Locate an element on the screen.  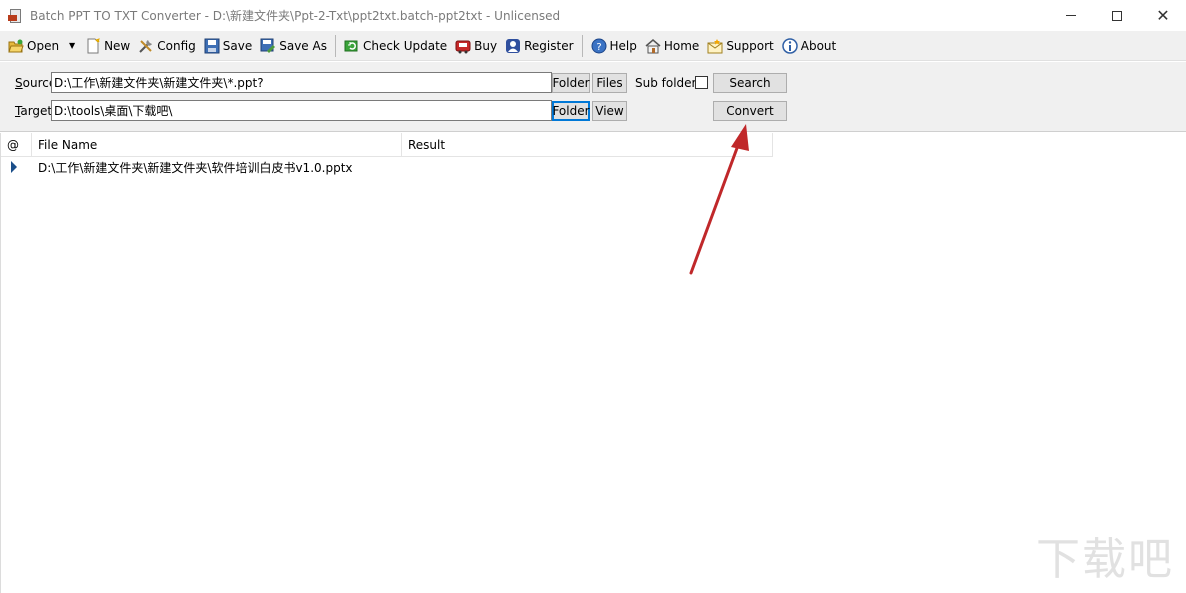
grid-header: @ File Name Result is located at coordinates (387, 145).